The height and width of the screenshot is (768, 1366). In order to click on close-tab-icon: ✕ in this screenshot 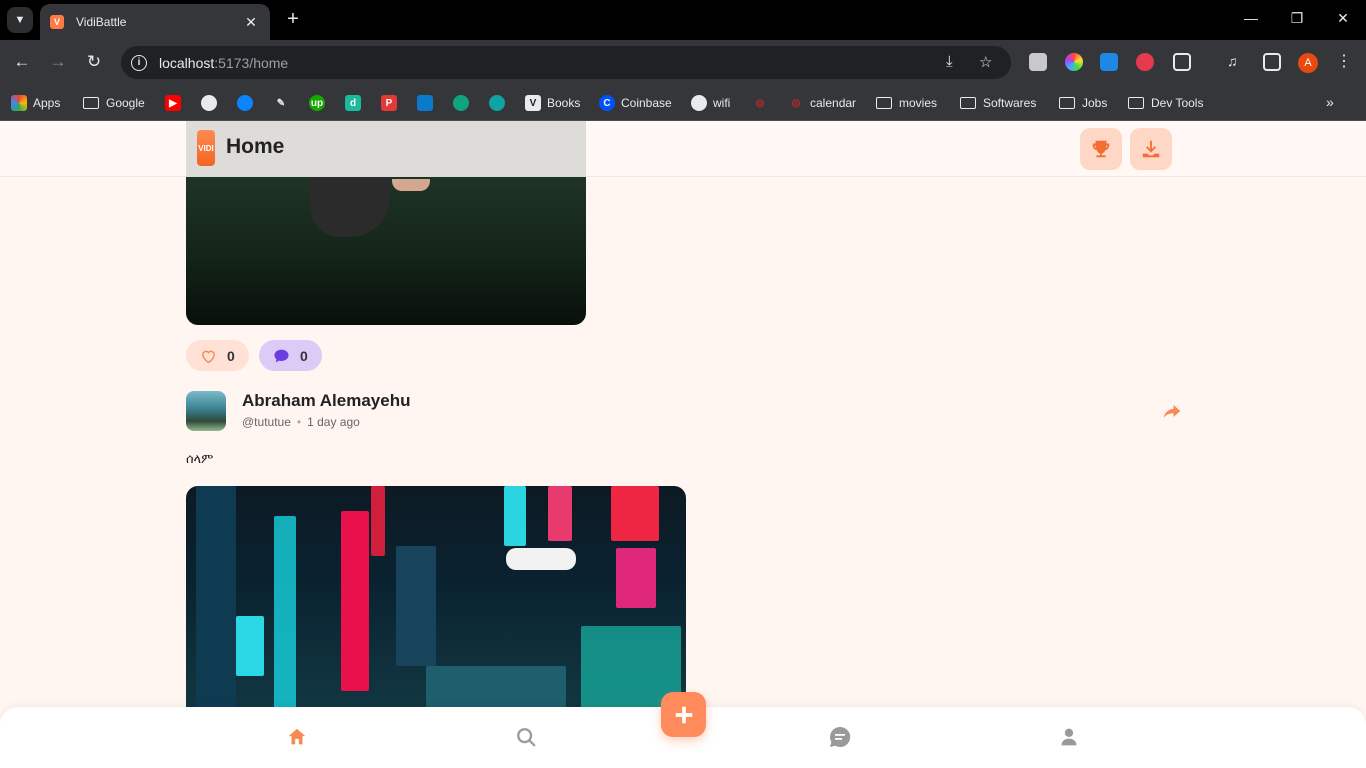, I will do `click(251, 22)`.